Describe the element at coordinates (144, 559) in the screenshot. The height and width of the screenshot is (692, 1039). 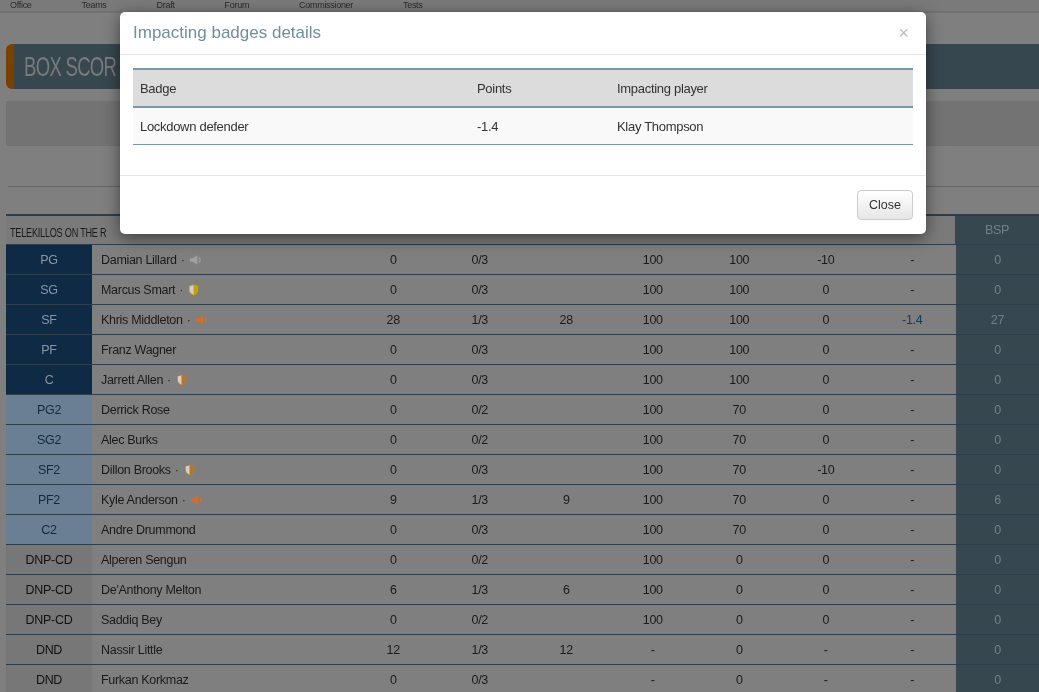
I see `player-name: Alperen Sengun` at that location.